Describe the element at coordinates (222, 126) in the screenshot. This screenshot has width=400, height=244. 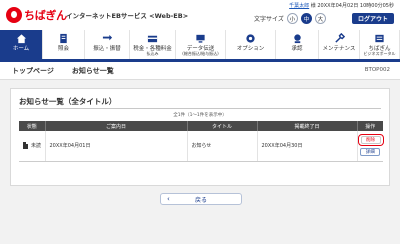
I see `col-title: タイトル` at that location.